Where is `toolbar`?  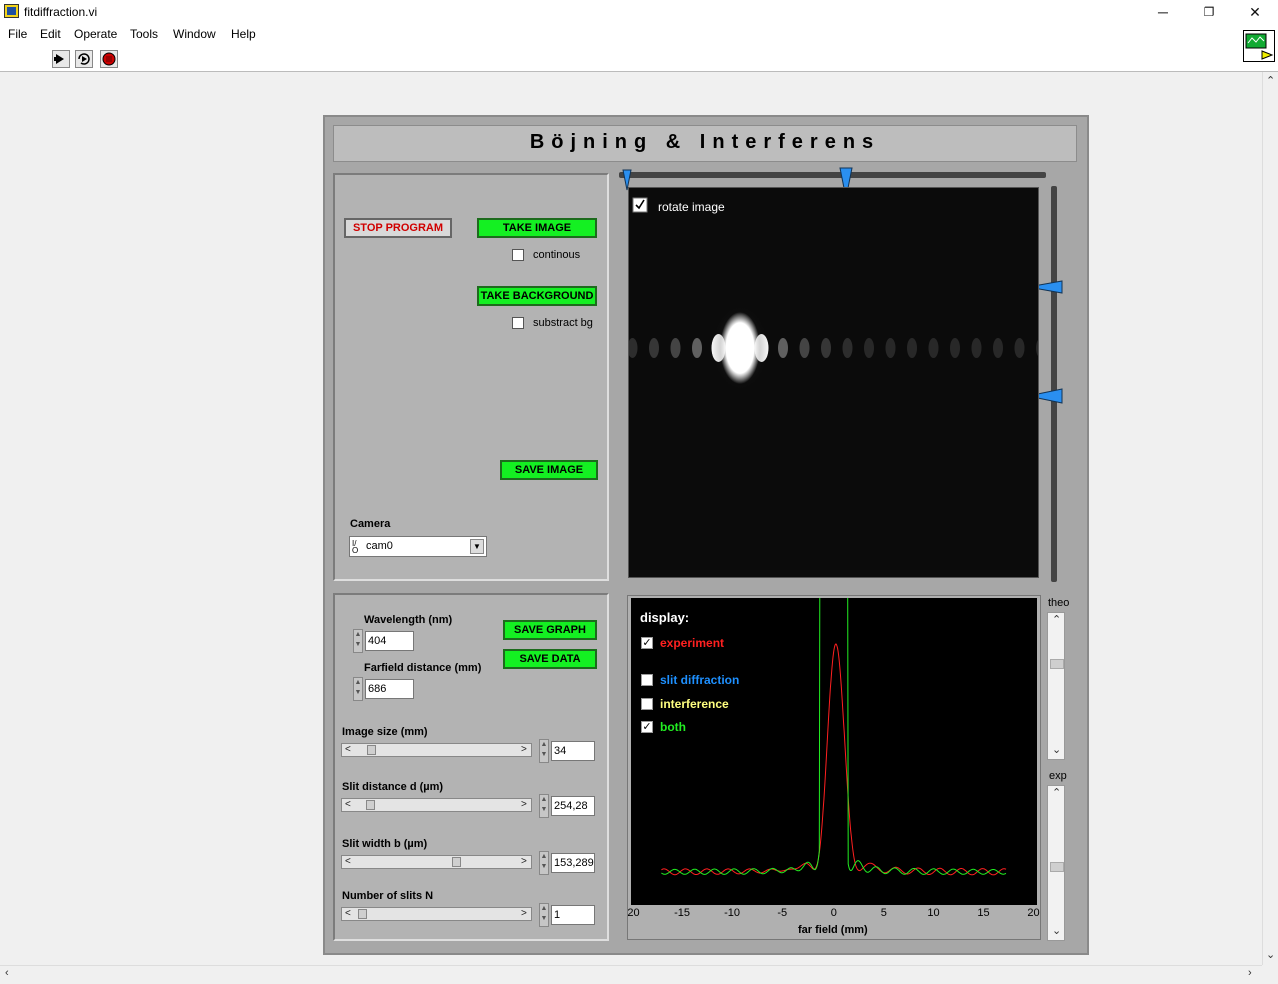 toolbar is located at coordinates (639, 58).